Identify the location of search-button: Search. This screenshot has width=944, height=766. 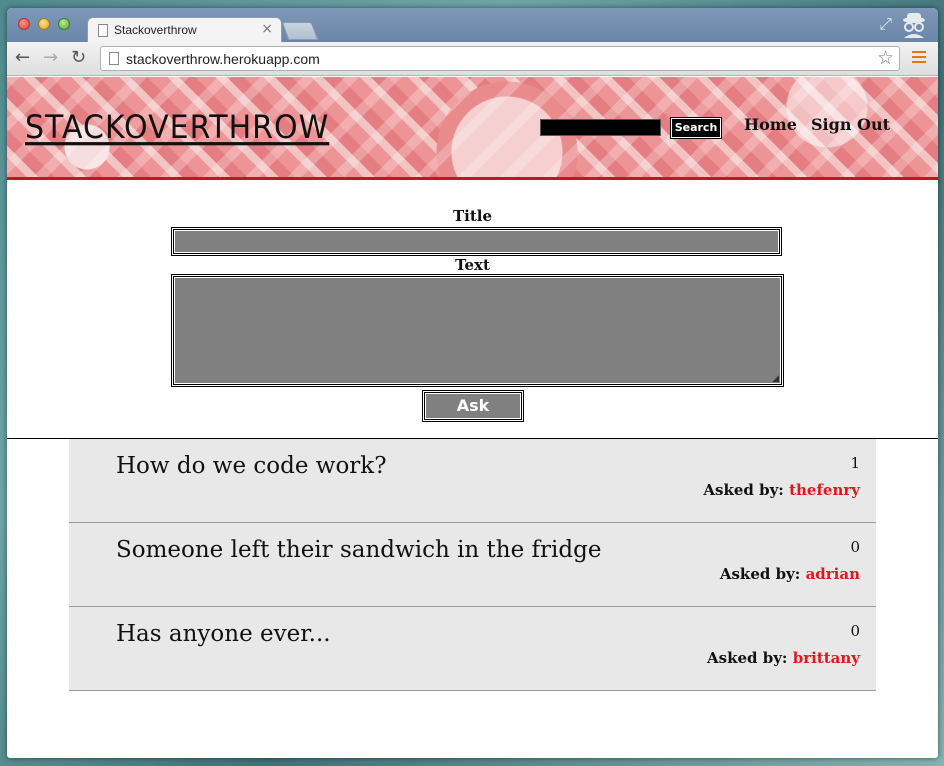
(696, 128).